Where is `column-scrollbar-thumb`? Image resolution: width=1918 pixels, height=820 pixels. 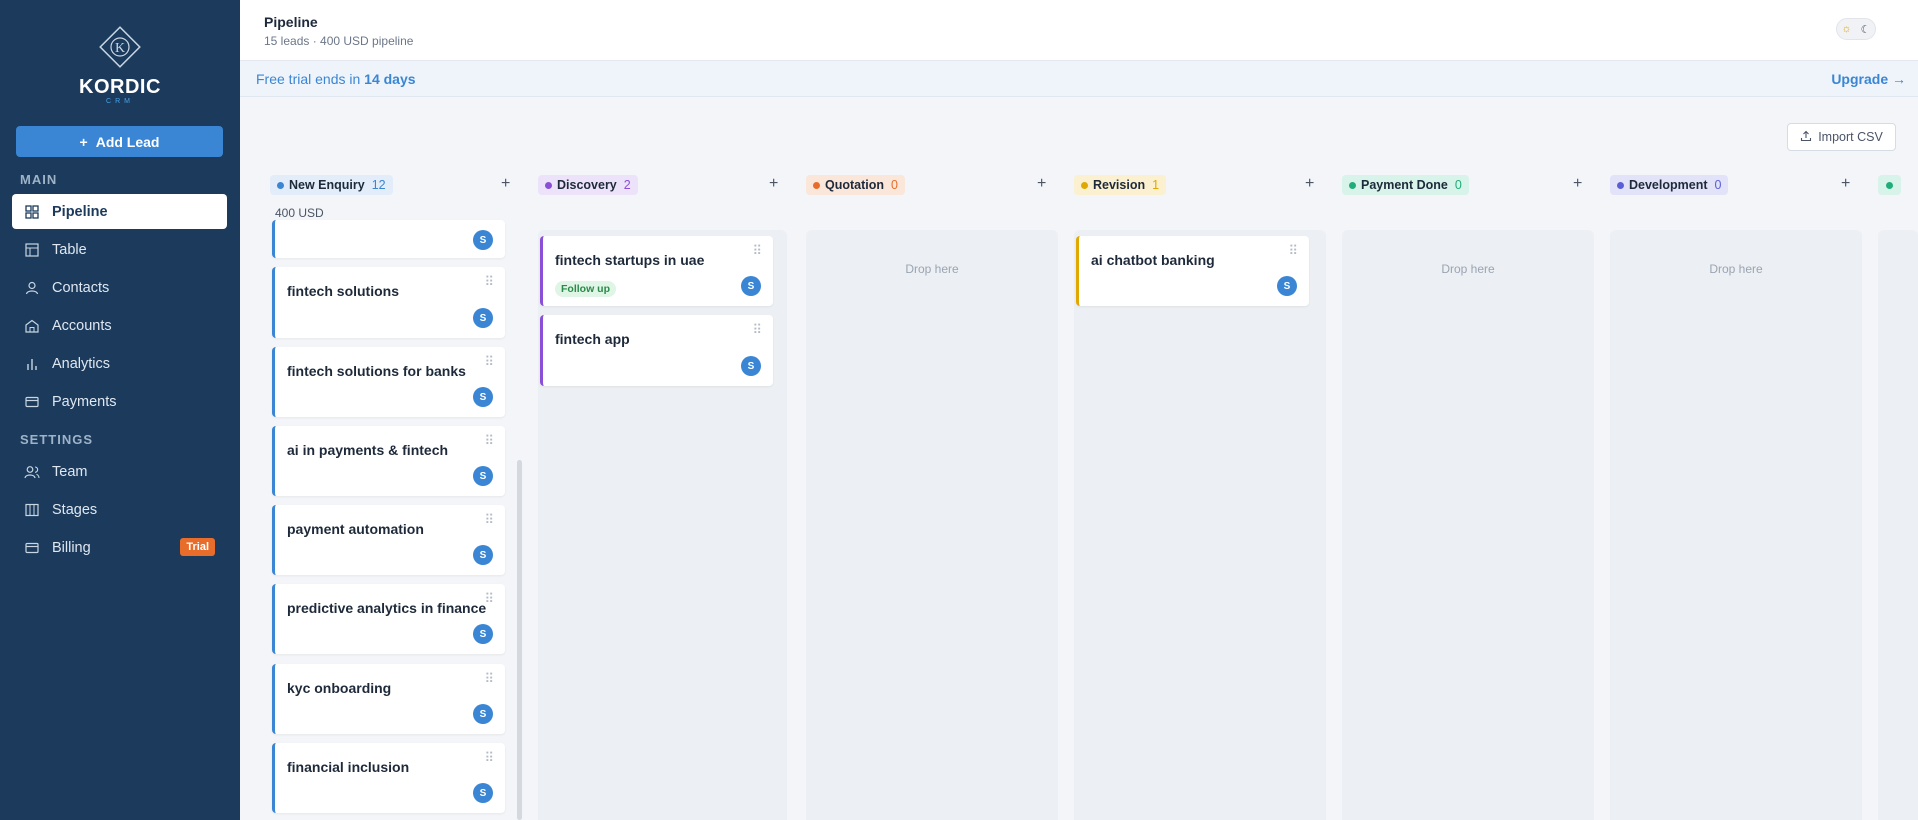 column-scrollbar-thumb is located at coordinates (519, 640).